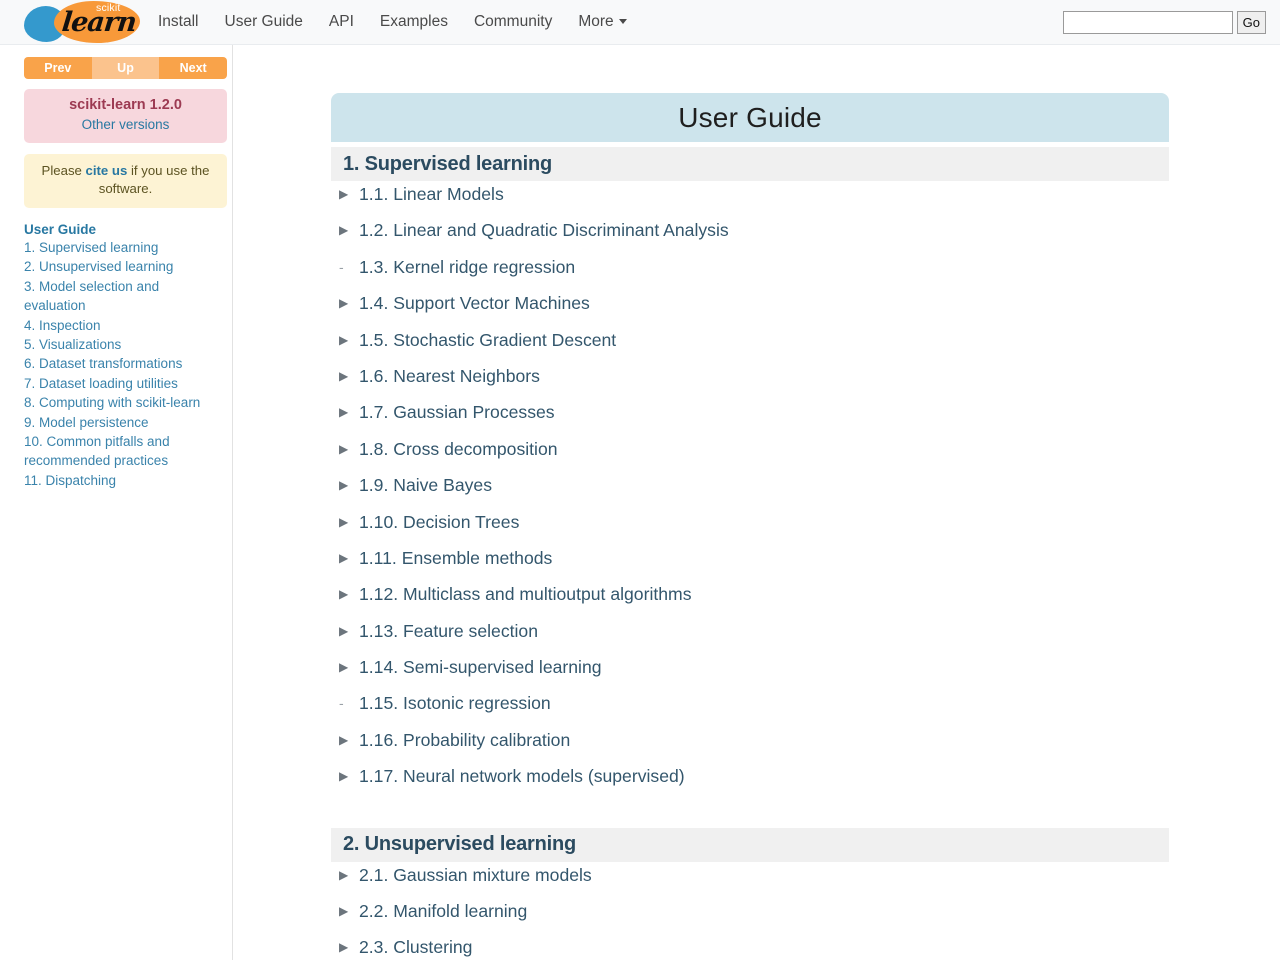 Image resolution: width=1280 pixels, height=960 pixels. Describe the element at coordinates (107, 170) in the screenshot. I see `cite-us-link: cite us` at that location.